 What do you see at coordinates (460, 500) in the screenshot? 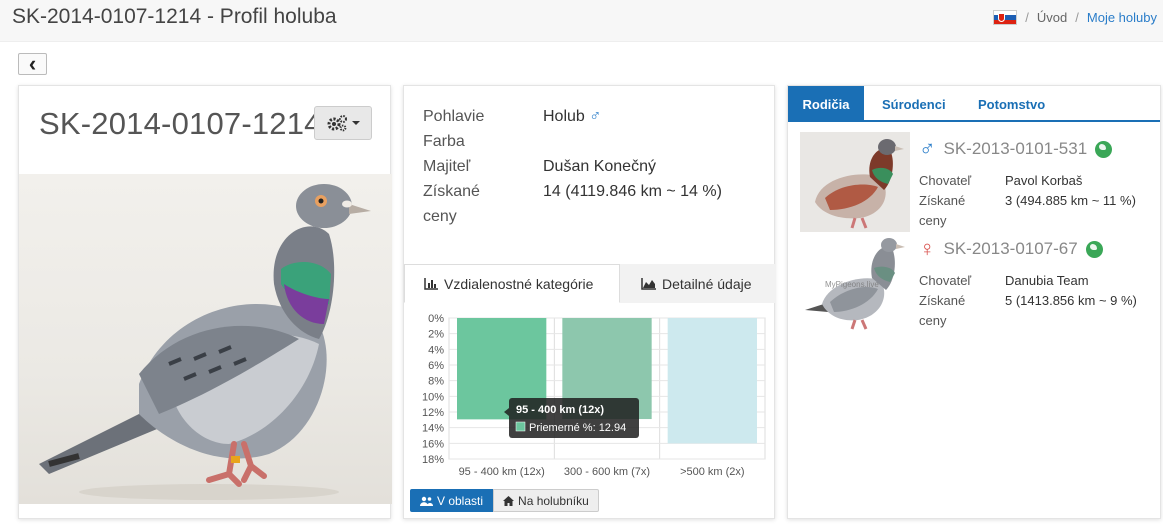
I see `in-area-button-label: V oblasti` at bounding box center [460, 500].